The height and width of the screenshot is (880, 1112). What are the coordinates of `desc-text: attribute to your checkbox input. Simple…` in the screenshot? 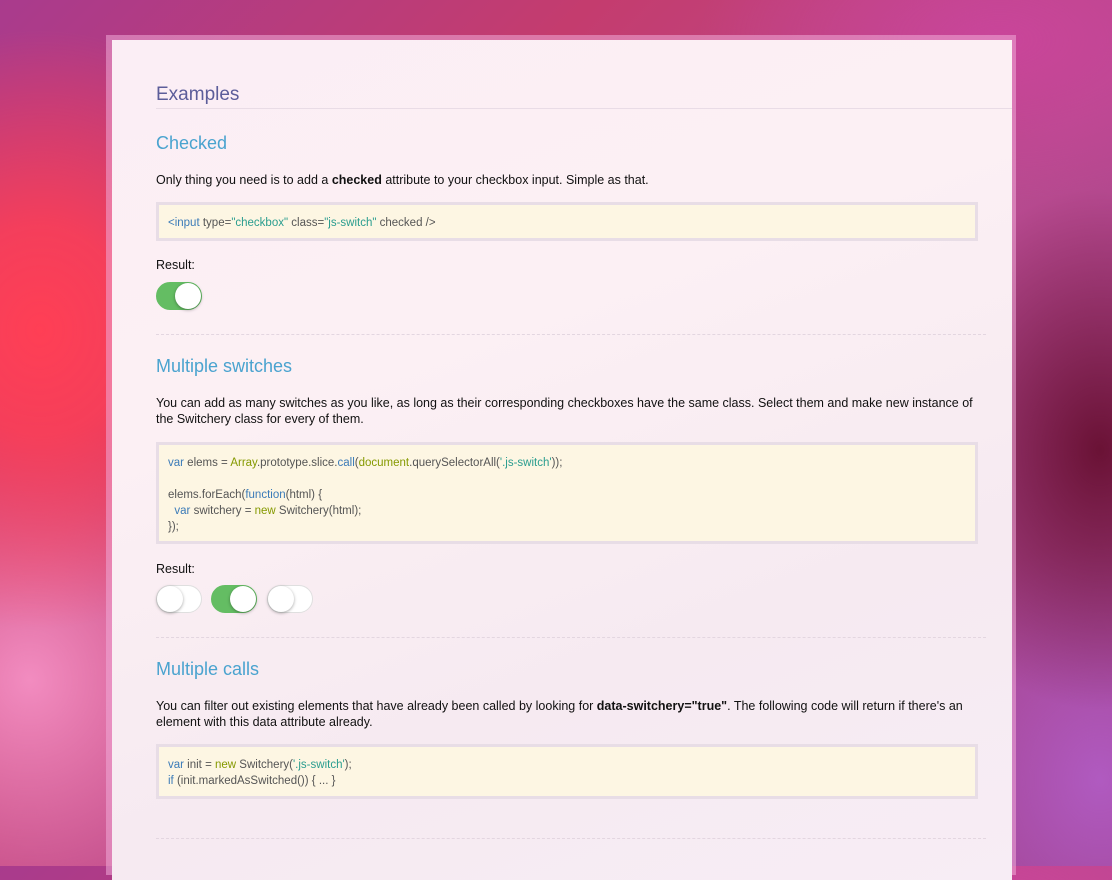 It's located at (515, 180).